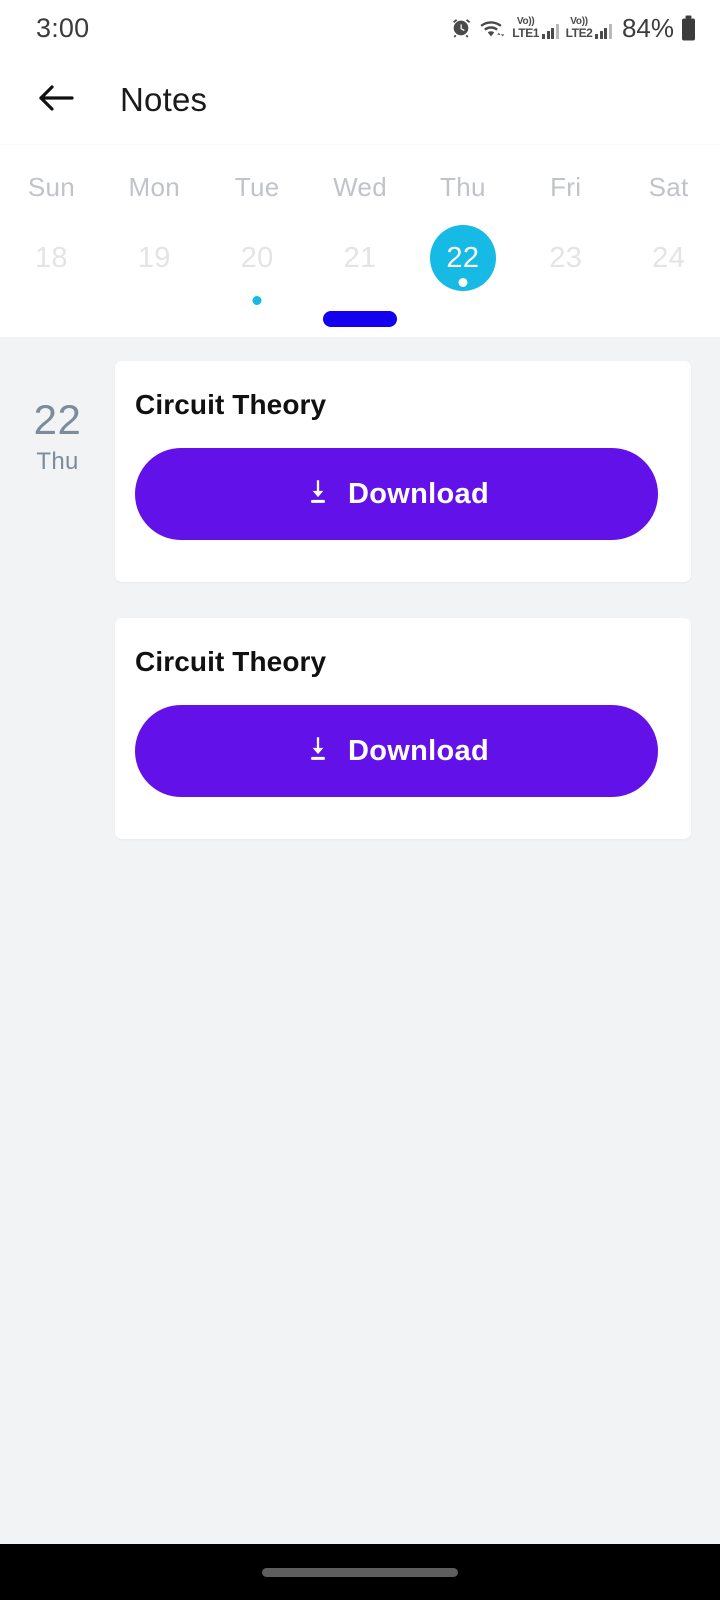 The height and width of the screenshot is (1600, 720). What do you see at coordinates (360, 100) in the screenshot?
I see `app-bar: Notes` at bounding box center [360, 100].